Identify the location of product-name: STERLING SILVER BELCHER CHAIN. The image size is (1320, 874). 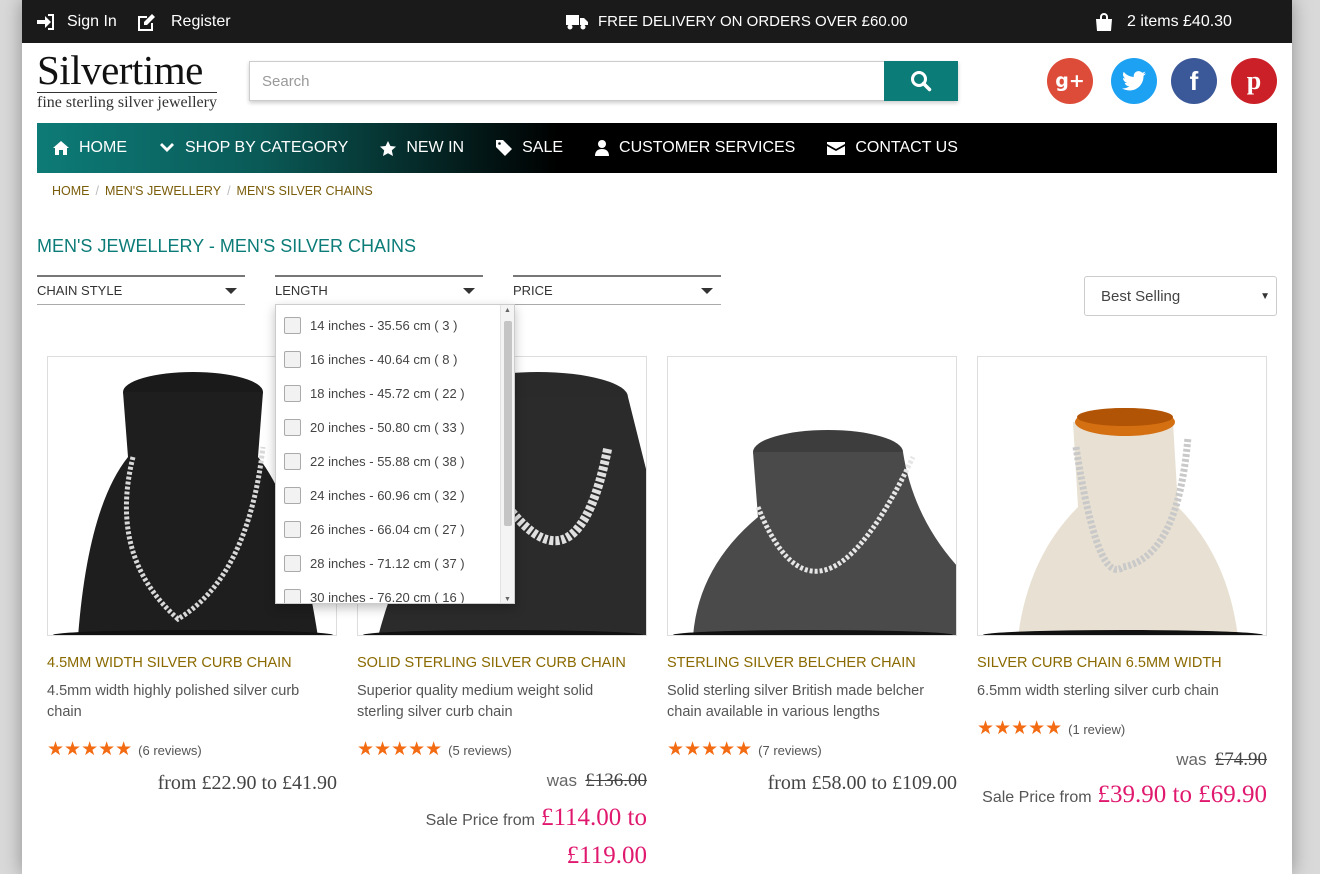
(812, 663).